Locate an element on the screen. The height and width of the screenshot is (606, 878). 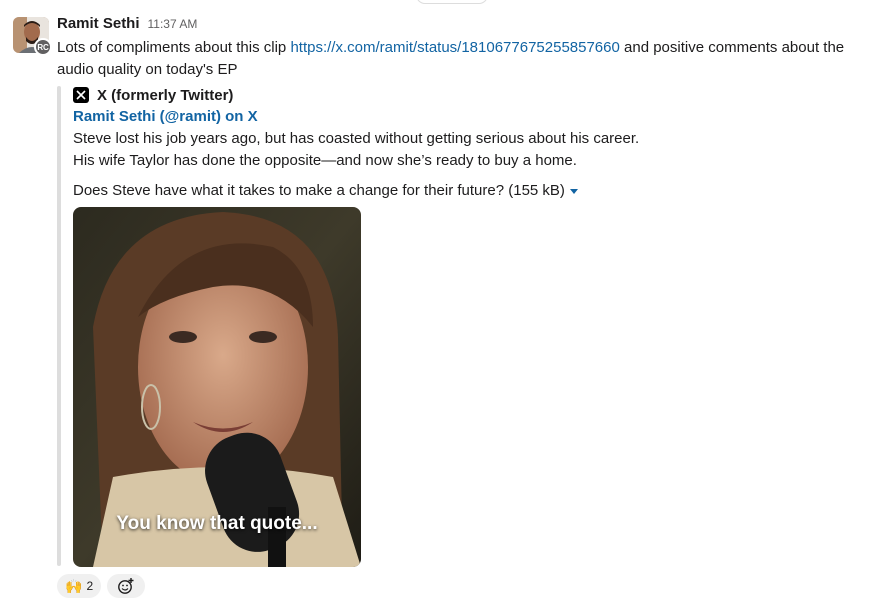
avatar-status-badge: RC is located at coordinates (43, 47).